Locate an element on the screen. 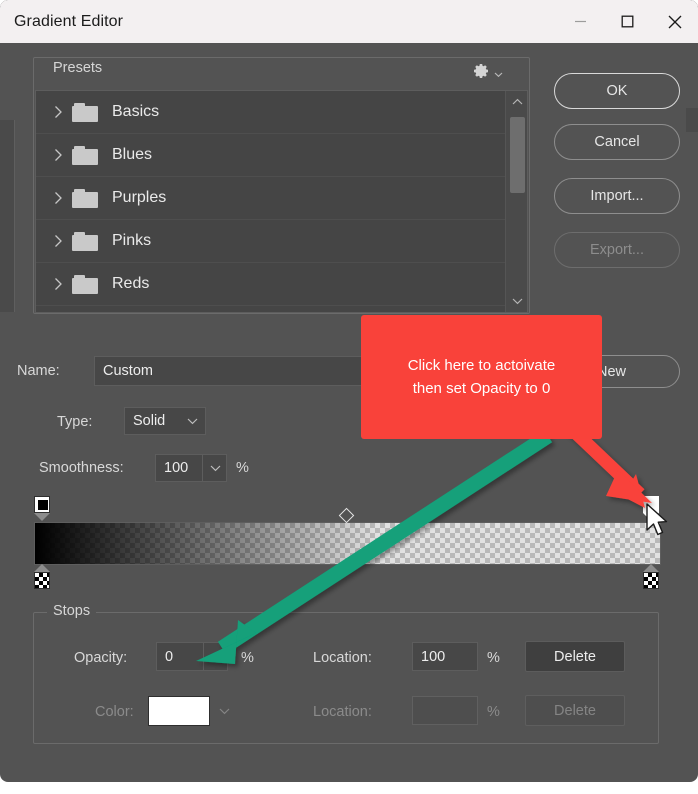 The image size is (698, 794). smoothness-arrow is located at coordinates (214, 468).